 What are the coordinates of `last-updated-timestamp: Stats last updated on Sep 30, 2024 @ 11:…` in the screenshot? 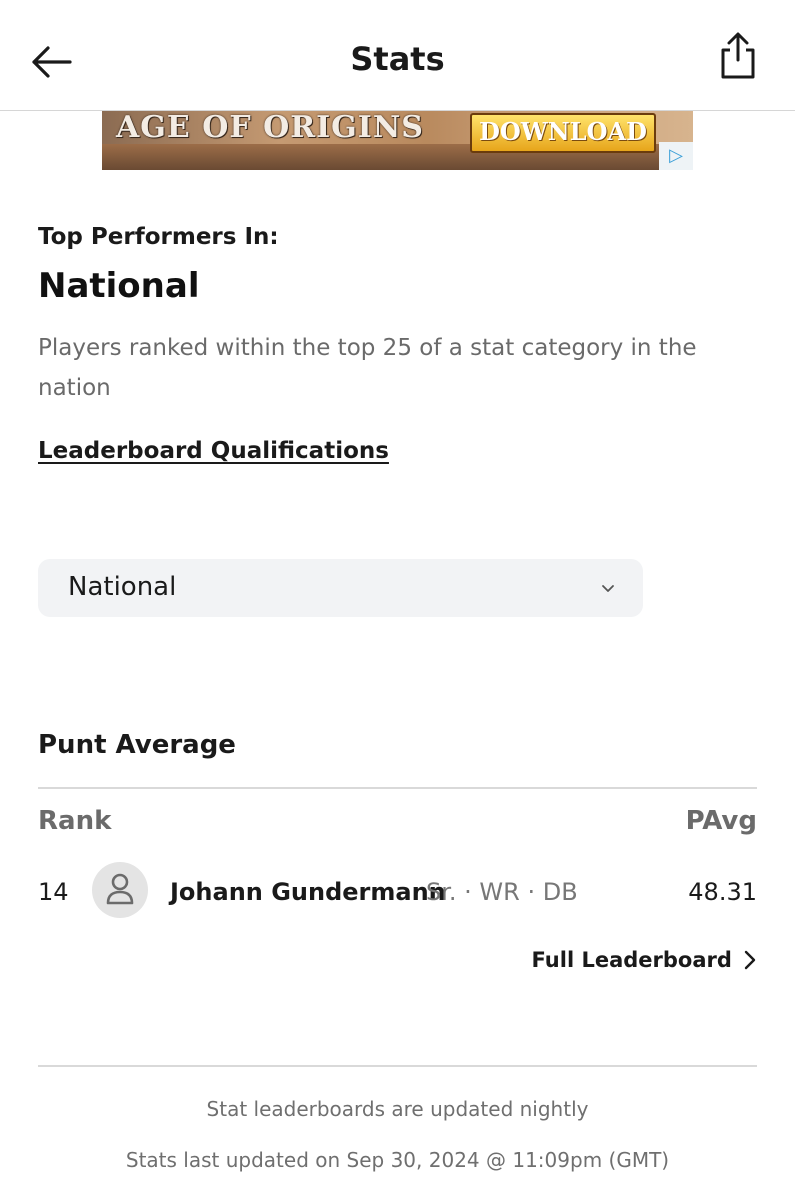 It's located at (397, 1160).